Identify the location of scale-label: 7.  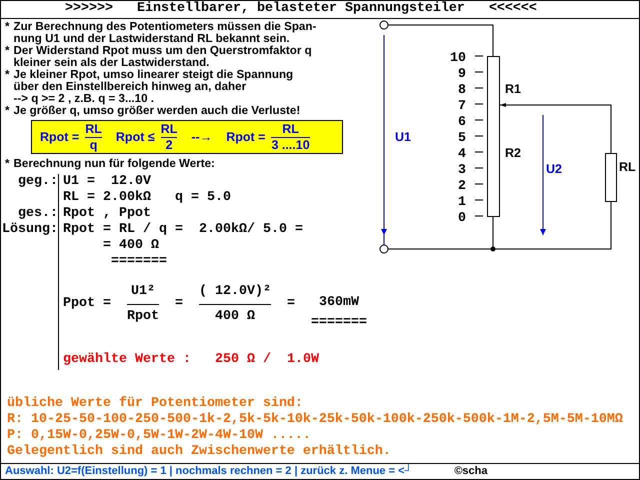
(462, 105).